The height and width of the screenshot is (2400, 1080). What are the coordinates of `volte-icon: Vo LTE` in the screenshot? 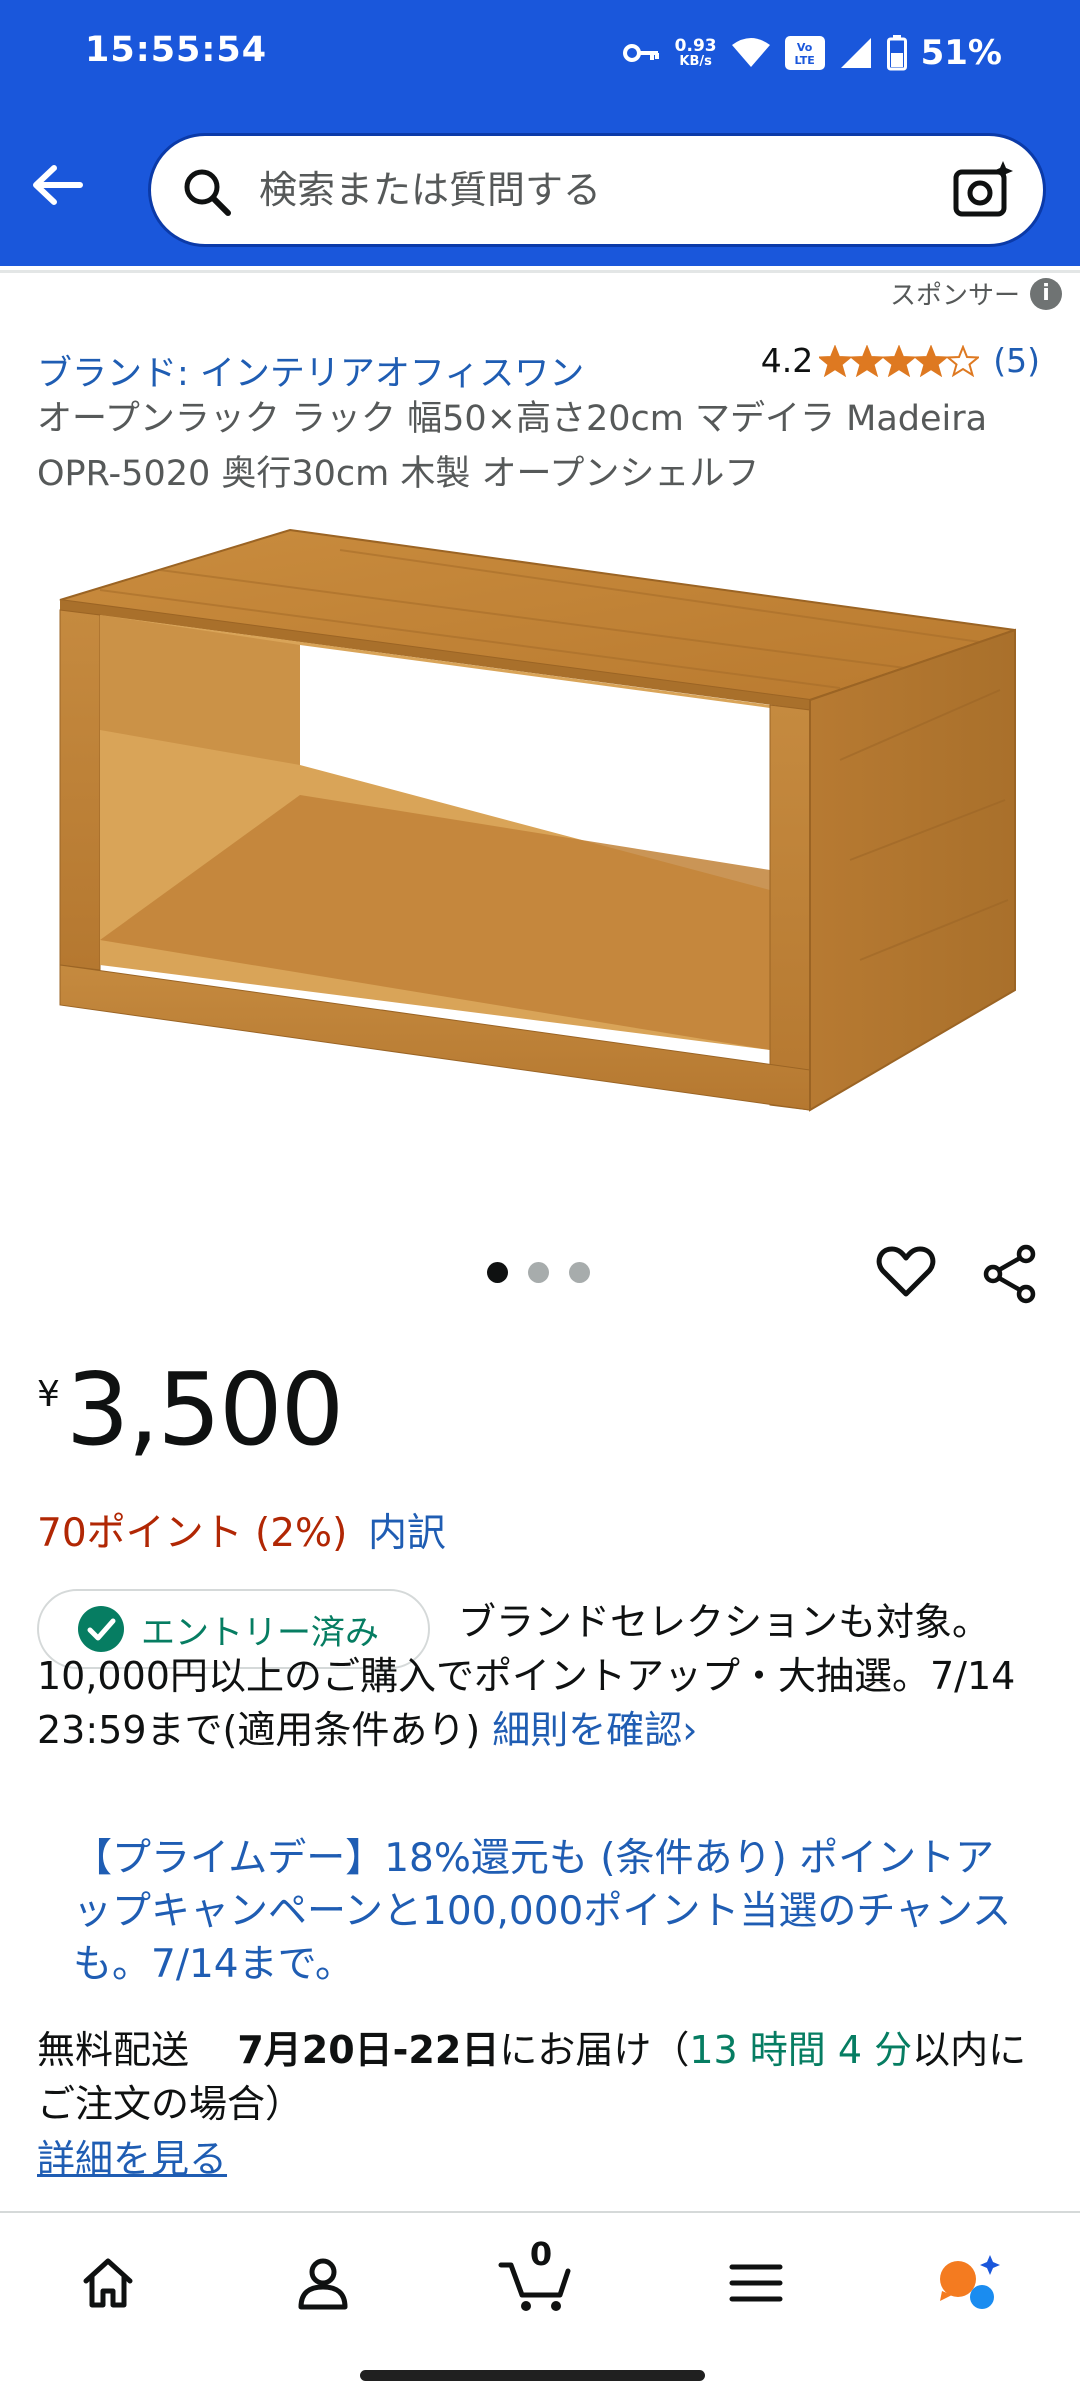 It's located at (804, 53).